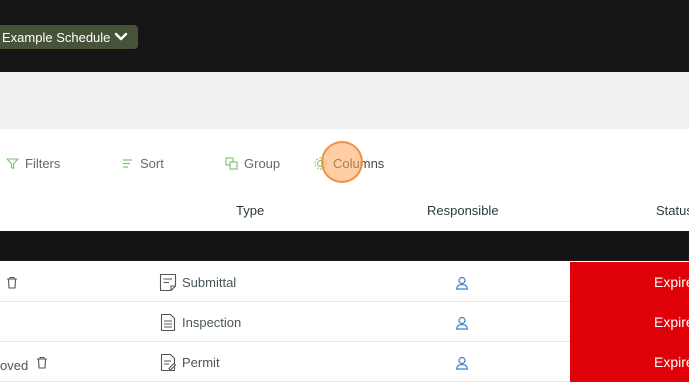 The width and height of the screenshot is (689, 384). What do you see at coordinates (152, 163) in the screenshot?
I see `sort-label: Sort` at bounding box center [152, 163].